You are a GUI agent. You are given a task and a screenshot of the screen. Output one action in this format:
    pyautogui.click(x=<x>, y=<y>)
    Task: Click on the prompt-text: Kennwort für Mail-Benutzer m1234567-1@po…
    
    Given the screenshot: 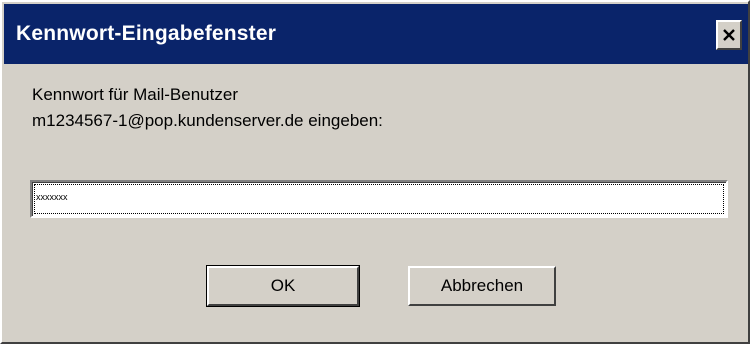 What is the action you would take?
    pyautogui.click(x=207, y=108)
    